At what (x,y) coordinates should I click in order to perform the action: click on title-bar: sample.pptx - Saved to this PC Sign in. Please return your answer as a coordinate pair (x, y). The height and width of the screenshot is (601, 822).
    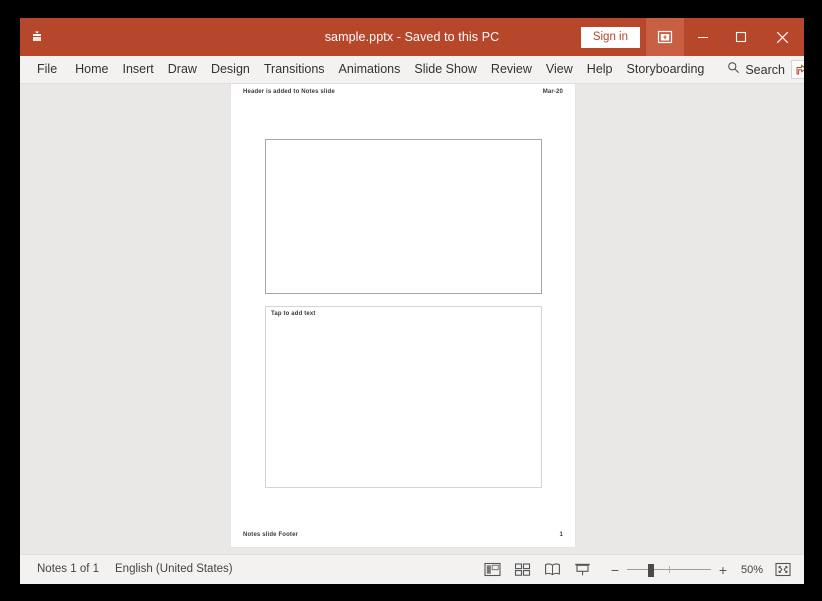
    Looking at the image, I should click on (412, 37).